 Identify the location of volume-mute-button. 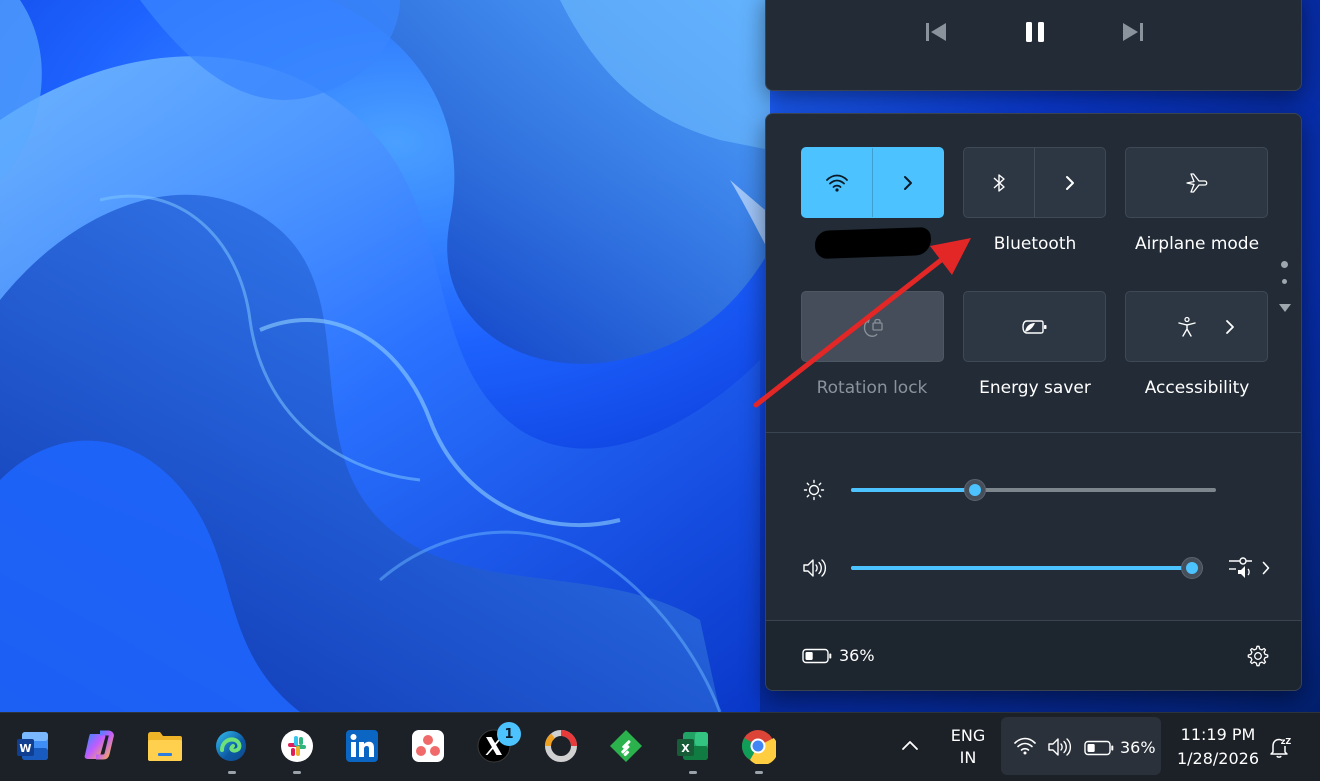
(815, 570).